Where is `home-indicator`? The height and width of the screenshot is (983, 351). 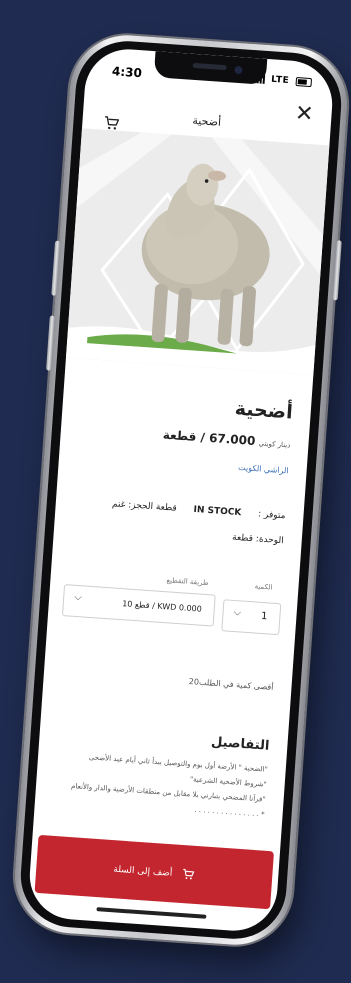
home-indicator is located at coordinates (151, 913).